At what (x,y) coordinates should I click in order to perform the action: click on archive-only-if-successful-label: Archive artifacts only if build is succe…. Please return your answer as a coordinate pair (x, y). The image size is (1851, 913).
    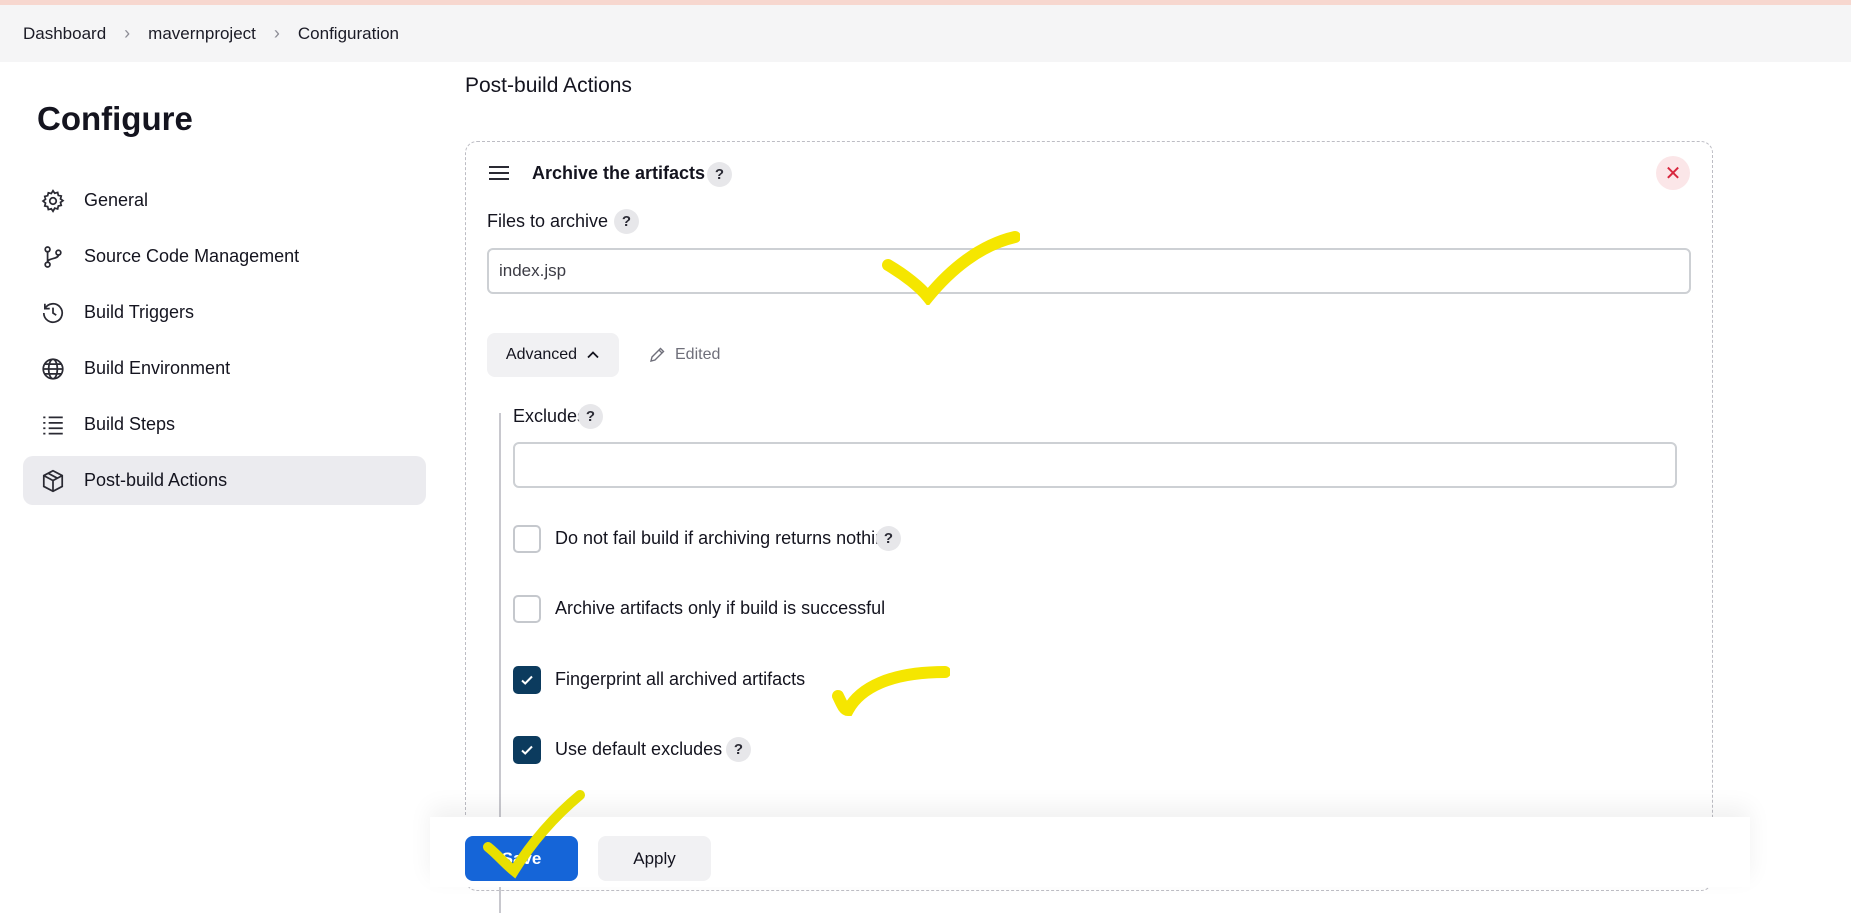
    Looking at the image, I should click on (720, 608).